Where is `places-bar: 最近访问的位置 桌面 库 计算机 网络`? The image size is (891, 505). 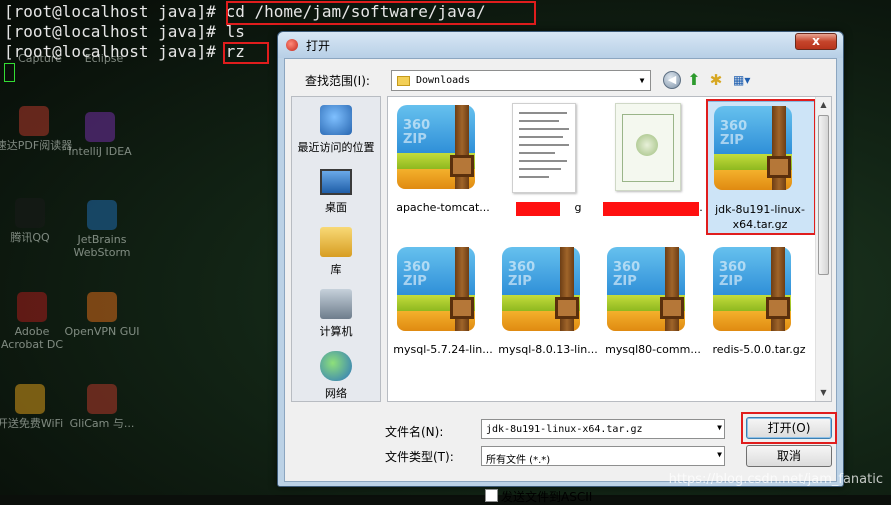
places-bar: 最近访问的位置 桌面 库 计算机 网络 is located at coordinates (336, 249).